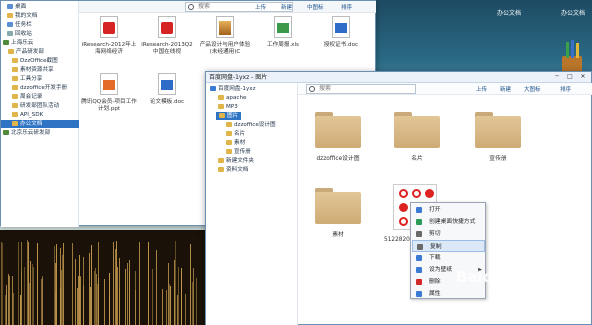 Image resolution: width=592 pixels, height=325 pixels. Describe the element at coordinates (109, 48) in the screenshot. I see `file-name: iResearch-2012年上海网络经济` at that location.